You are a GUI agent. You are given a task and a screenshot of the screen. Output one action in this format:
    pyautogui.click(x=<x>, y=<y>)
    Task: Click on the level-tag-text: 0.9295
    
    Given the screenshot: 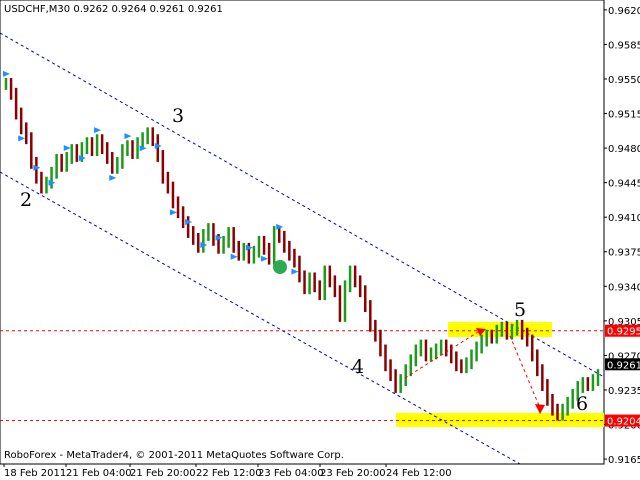 What is the action you would take?
    pyautogui.click(x=623, y=332)
    